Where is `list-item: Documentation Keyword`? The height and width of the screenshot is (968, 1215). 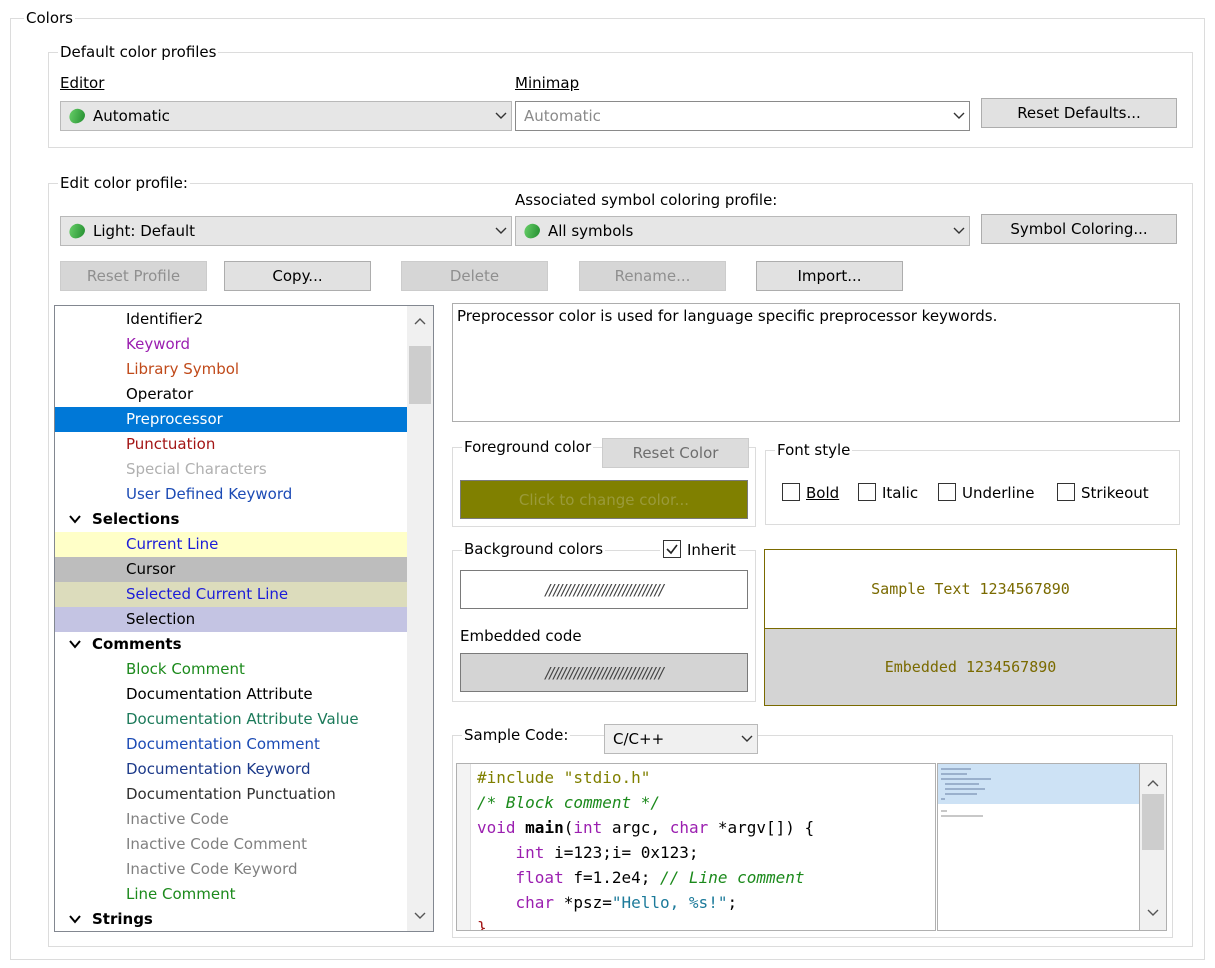 list-item: Documentation Keyword is located at coordinates (231, 769).